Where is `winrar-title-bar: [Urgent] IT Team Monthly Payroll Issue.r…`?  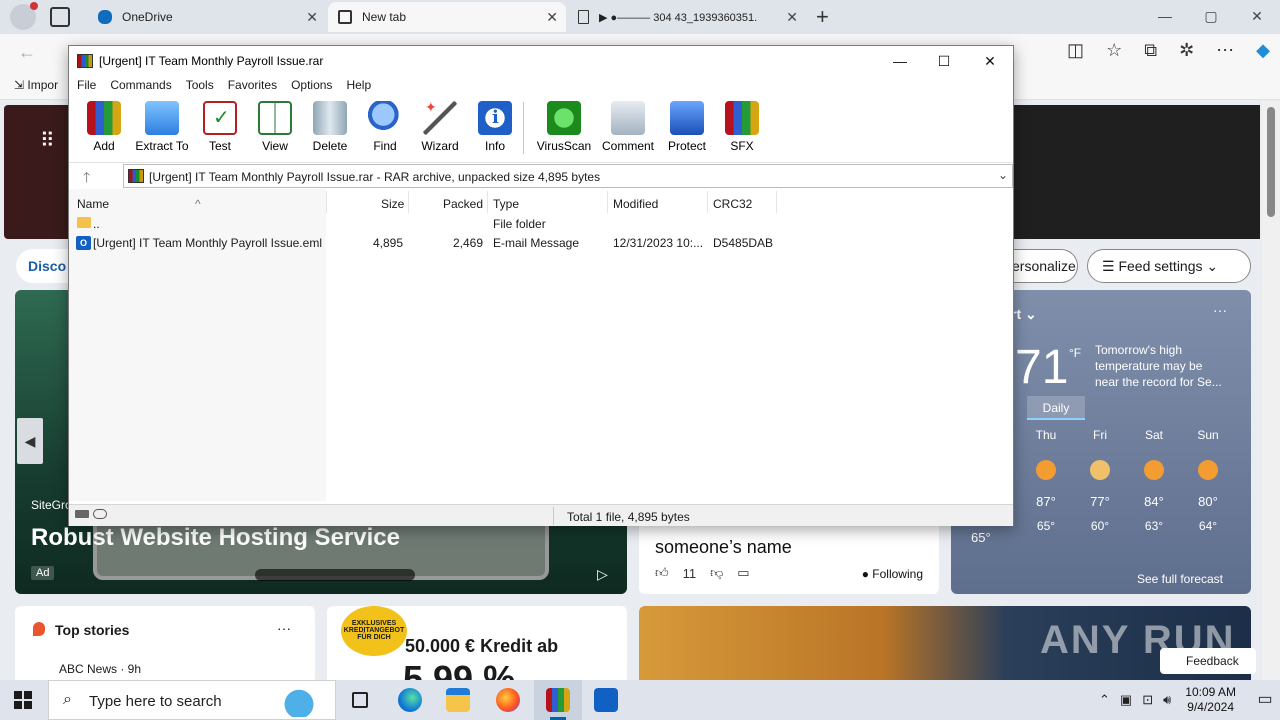
winrar-title-bar: [Urgent] IT Team Monthly Payroll Issue.r… is located at coordinates (541, 61).